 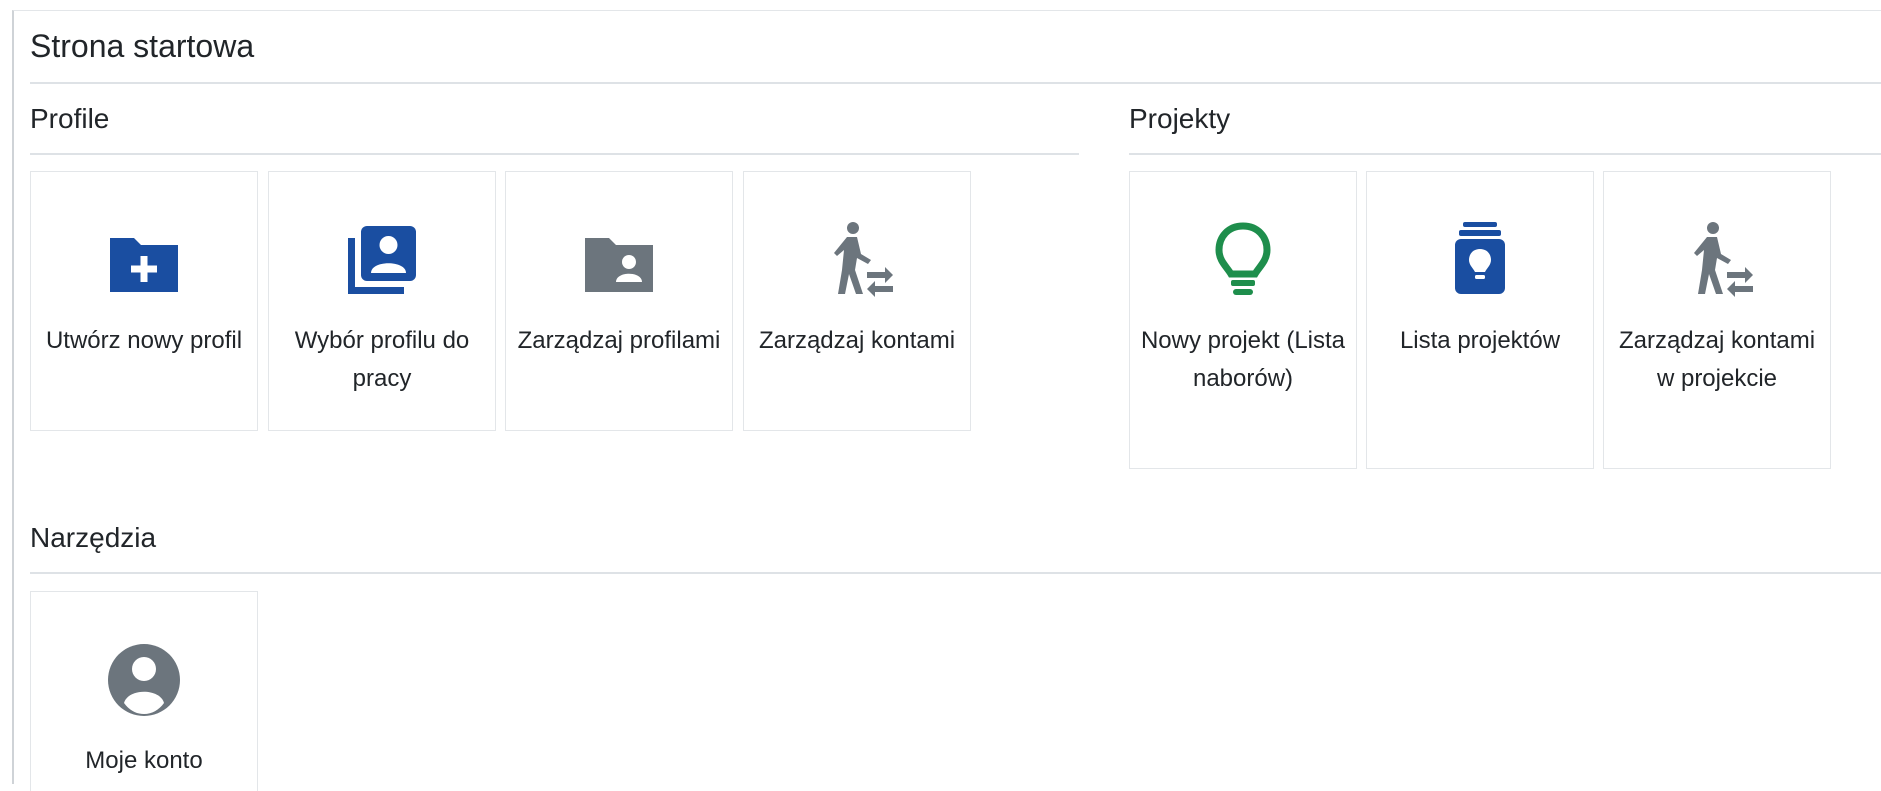 What do you see at coordinates (1180, 118) in the screenshot?
I see `section-title-projekty: Projekty` at bounding box center [1180, 118].